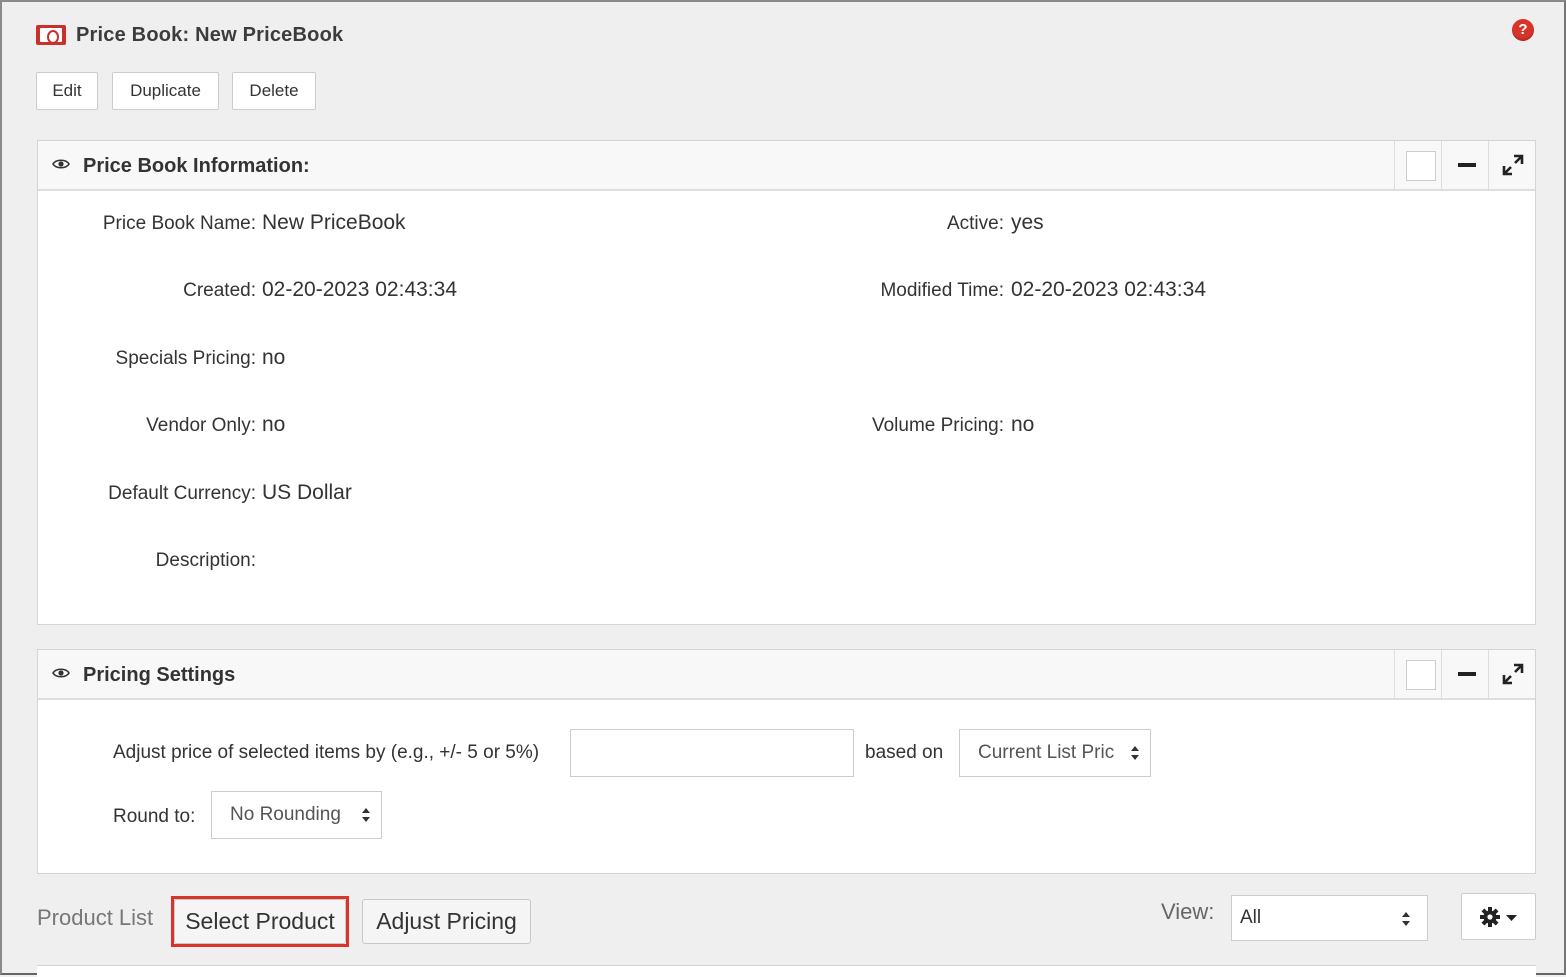 Image resolution: width=1566 pixels, height=977 pixels. Describe the element at coordinates (786, 166) in the screenshot. I see `panel-header: Price Book Information:` at that location.